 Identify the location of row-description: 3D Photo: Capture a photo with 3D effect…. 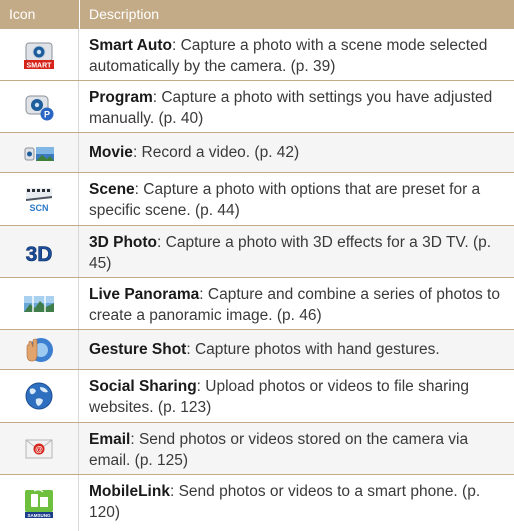
(298, 253).